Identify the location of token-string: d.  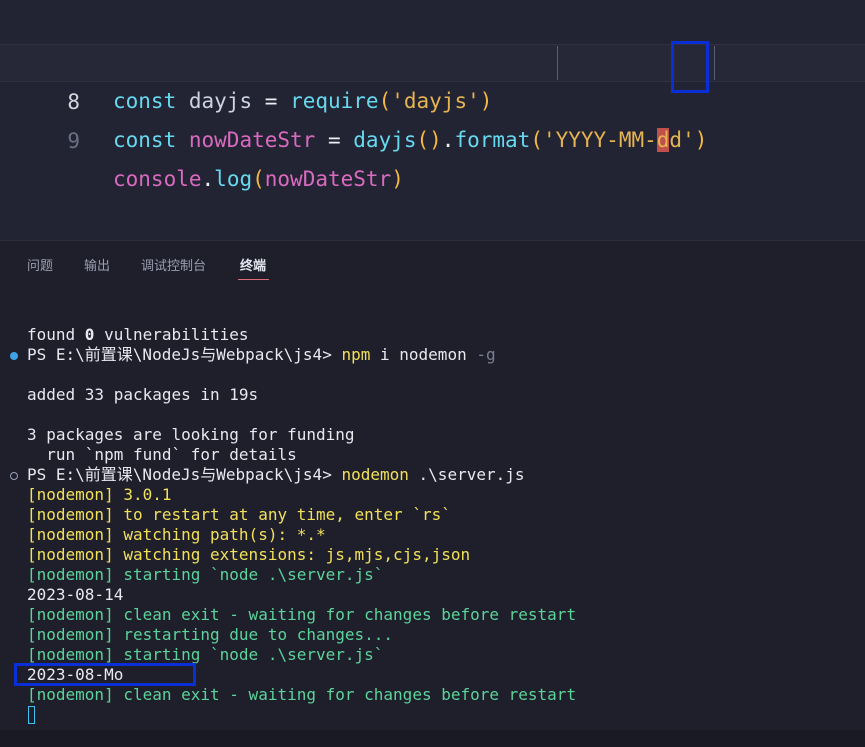
(676, 140).